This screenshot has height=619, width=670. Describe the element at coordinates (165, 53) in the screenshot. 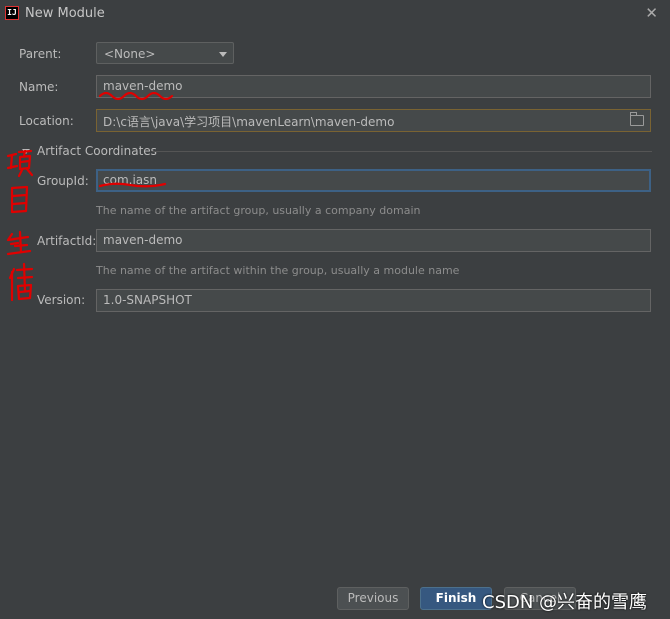

I see `parent-select: <None>` at that location.